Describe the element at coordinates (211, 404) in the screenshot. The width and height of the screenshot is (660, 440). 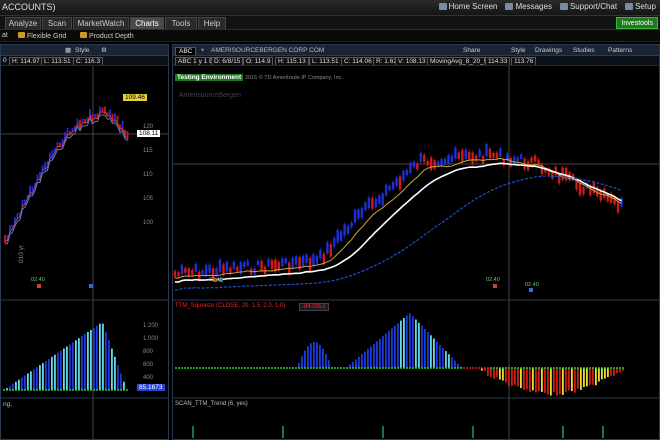
I see `trend-study-label: SCAN_TTM_Trend (6, yes)` at that location.